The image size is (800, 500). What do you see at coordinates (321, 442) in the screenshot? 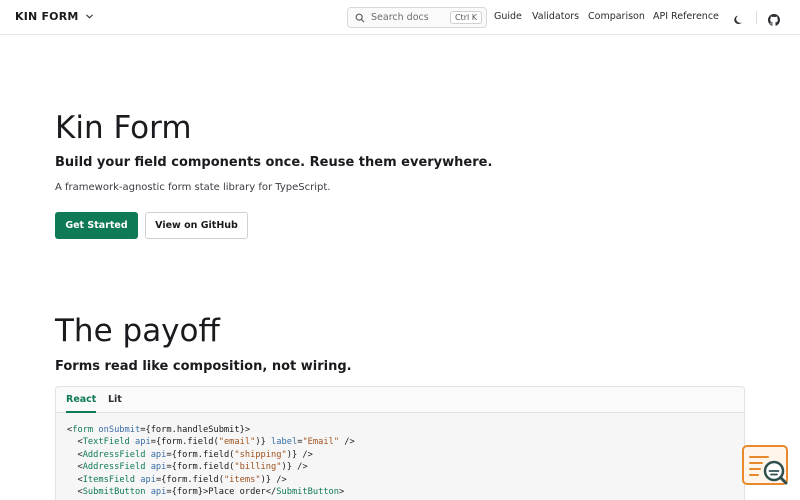
I see `code-token: "Email"` at bounding box center [321, 442].